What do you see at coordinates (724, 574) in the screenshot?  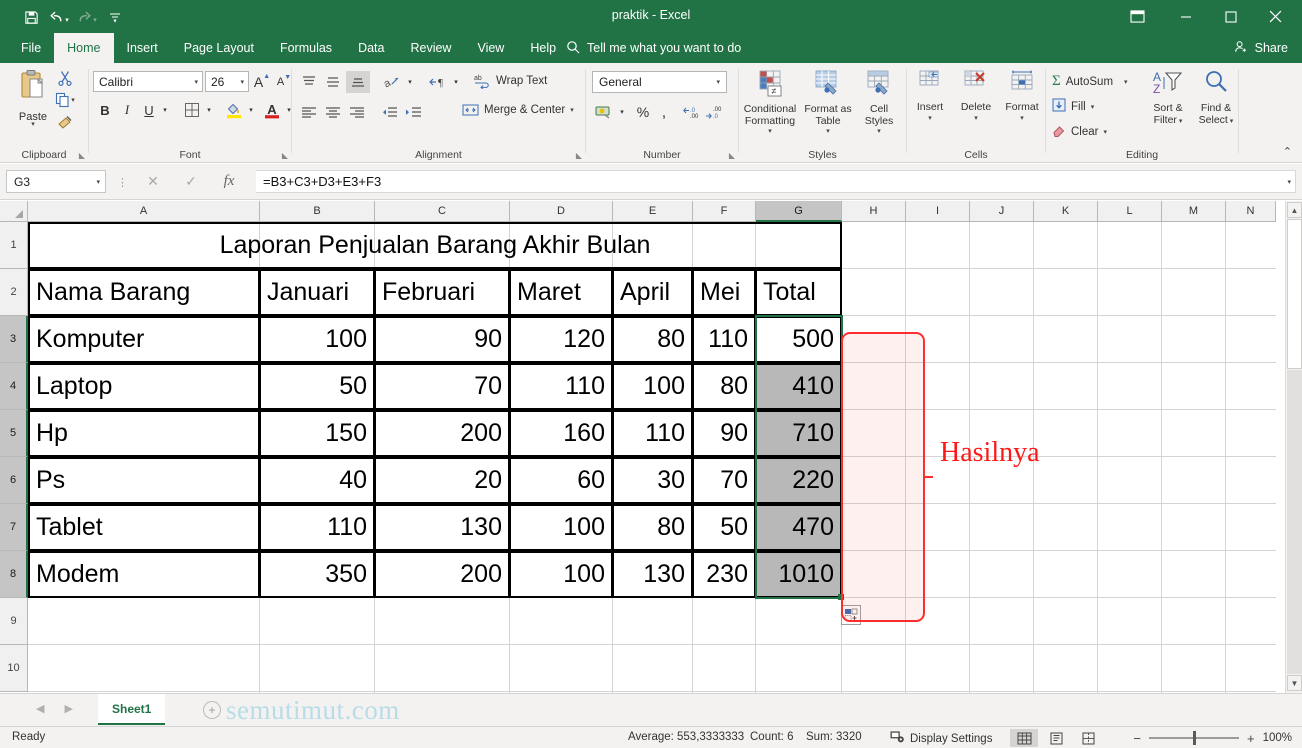 I see `cell-F8: 230` at bounding box center [724, 574].